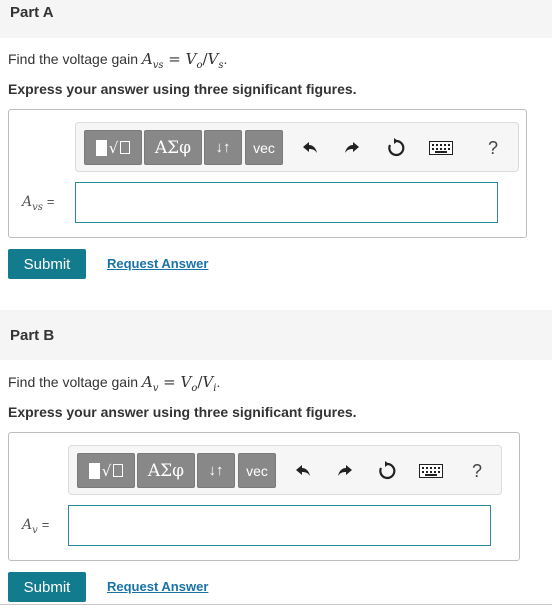 This screenshot has width=552, height=609. I want to click on part-a-request-answer-link: Request Answer, so click(157, 263).